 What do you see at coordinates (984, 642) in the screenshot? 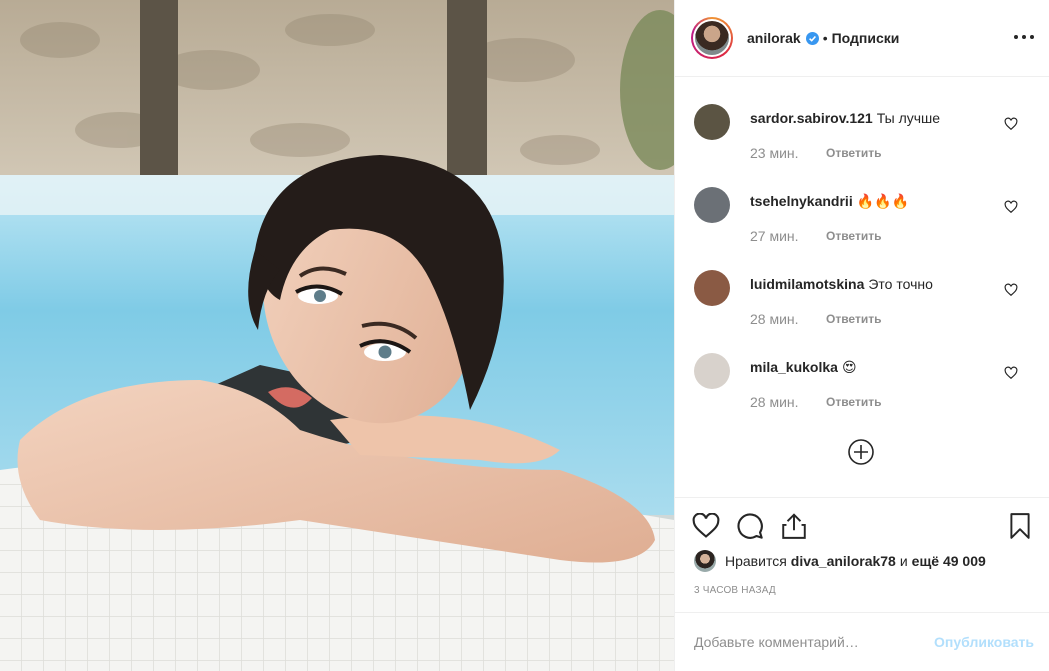
I see `publish-button: Опубликовать` at bounding box center [984, 642].